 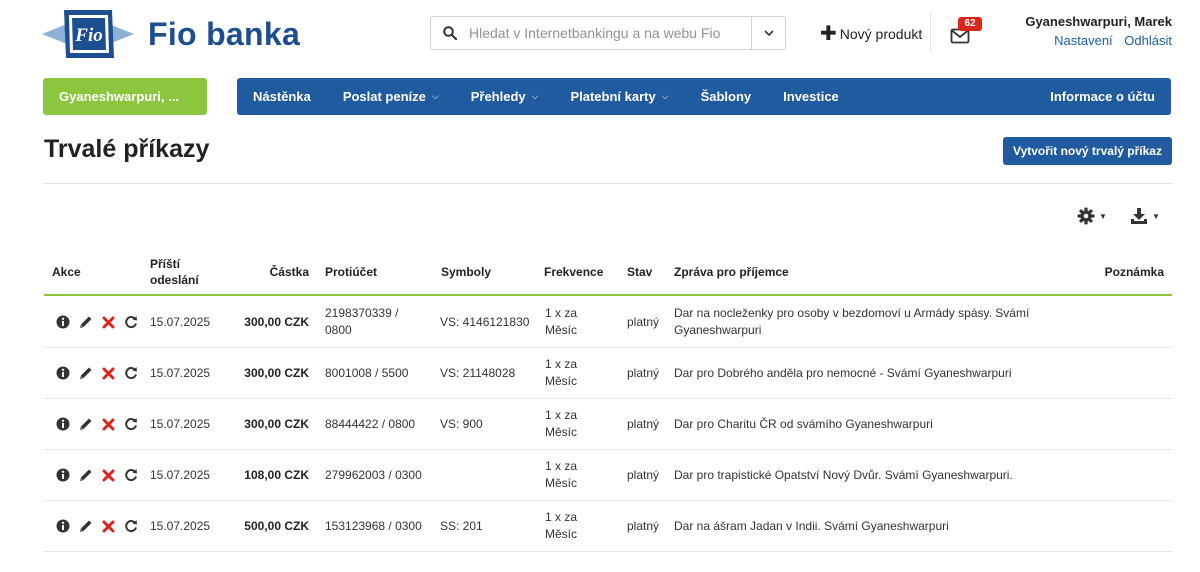 I want to click on new-product-button: ✚ Nový produkt, so click(x=871, y=34).